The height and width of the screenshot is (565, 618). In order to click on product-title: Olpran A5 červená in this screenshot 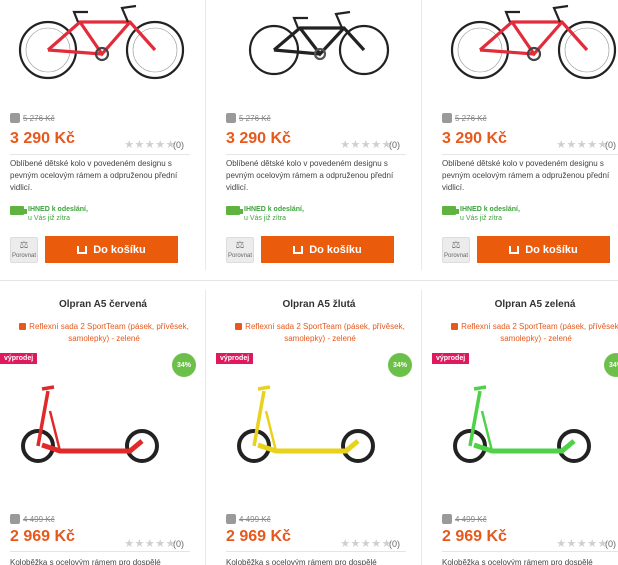, I will do `click(103, 304)`.